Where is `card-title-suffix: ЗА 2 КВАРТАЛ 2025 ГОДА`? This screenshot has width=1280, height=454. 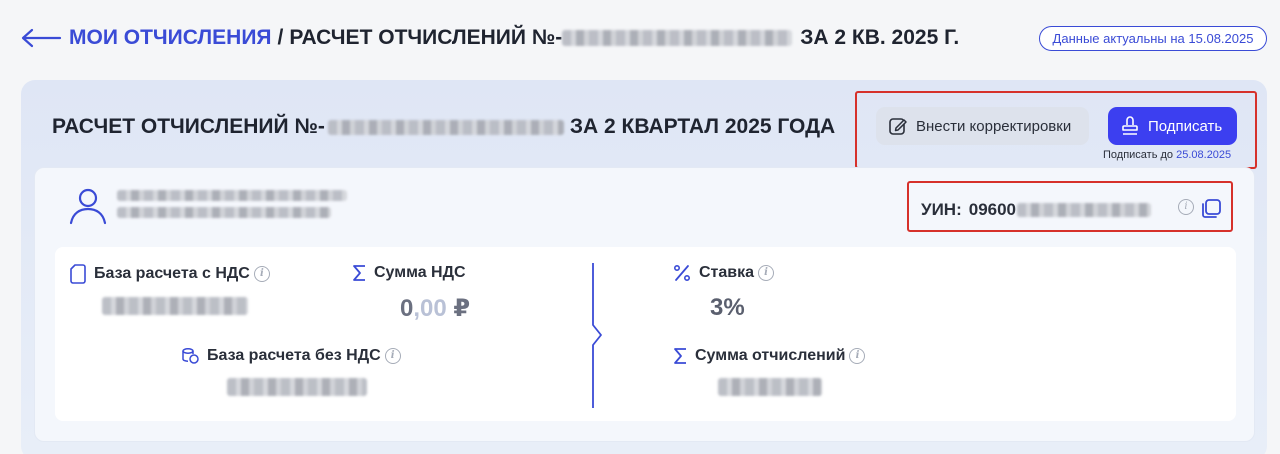
card-title-suffix: ЗА 2 КВАРТАЛ 2025 ГОДА is located at coordinates (702, 126).